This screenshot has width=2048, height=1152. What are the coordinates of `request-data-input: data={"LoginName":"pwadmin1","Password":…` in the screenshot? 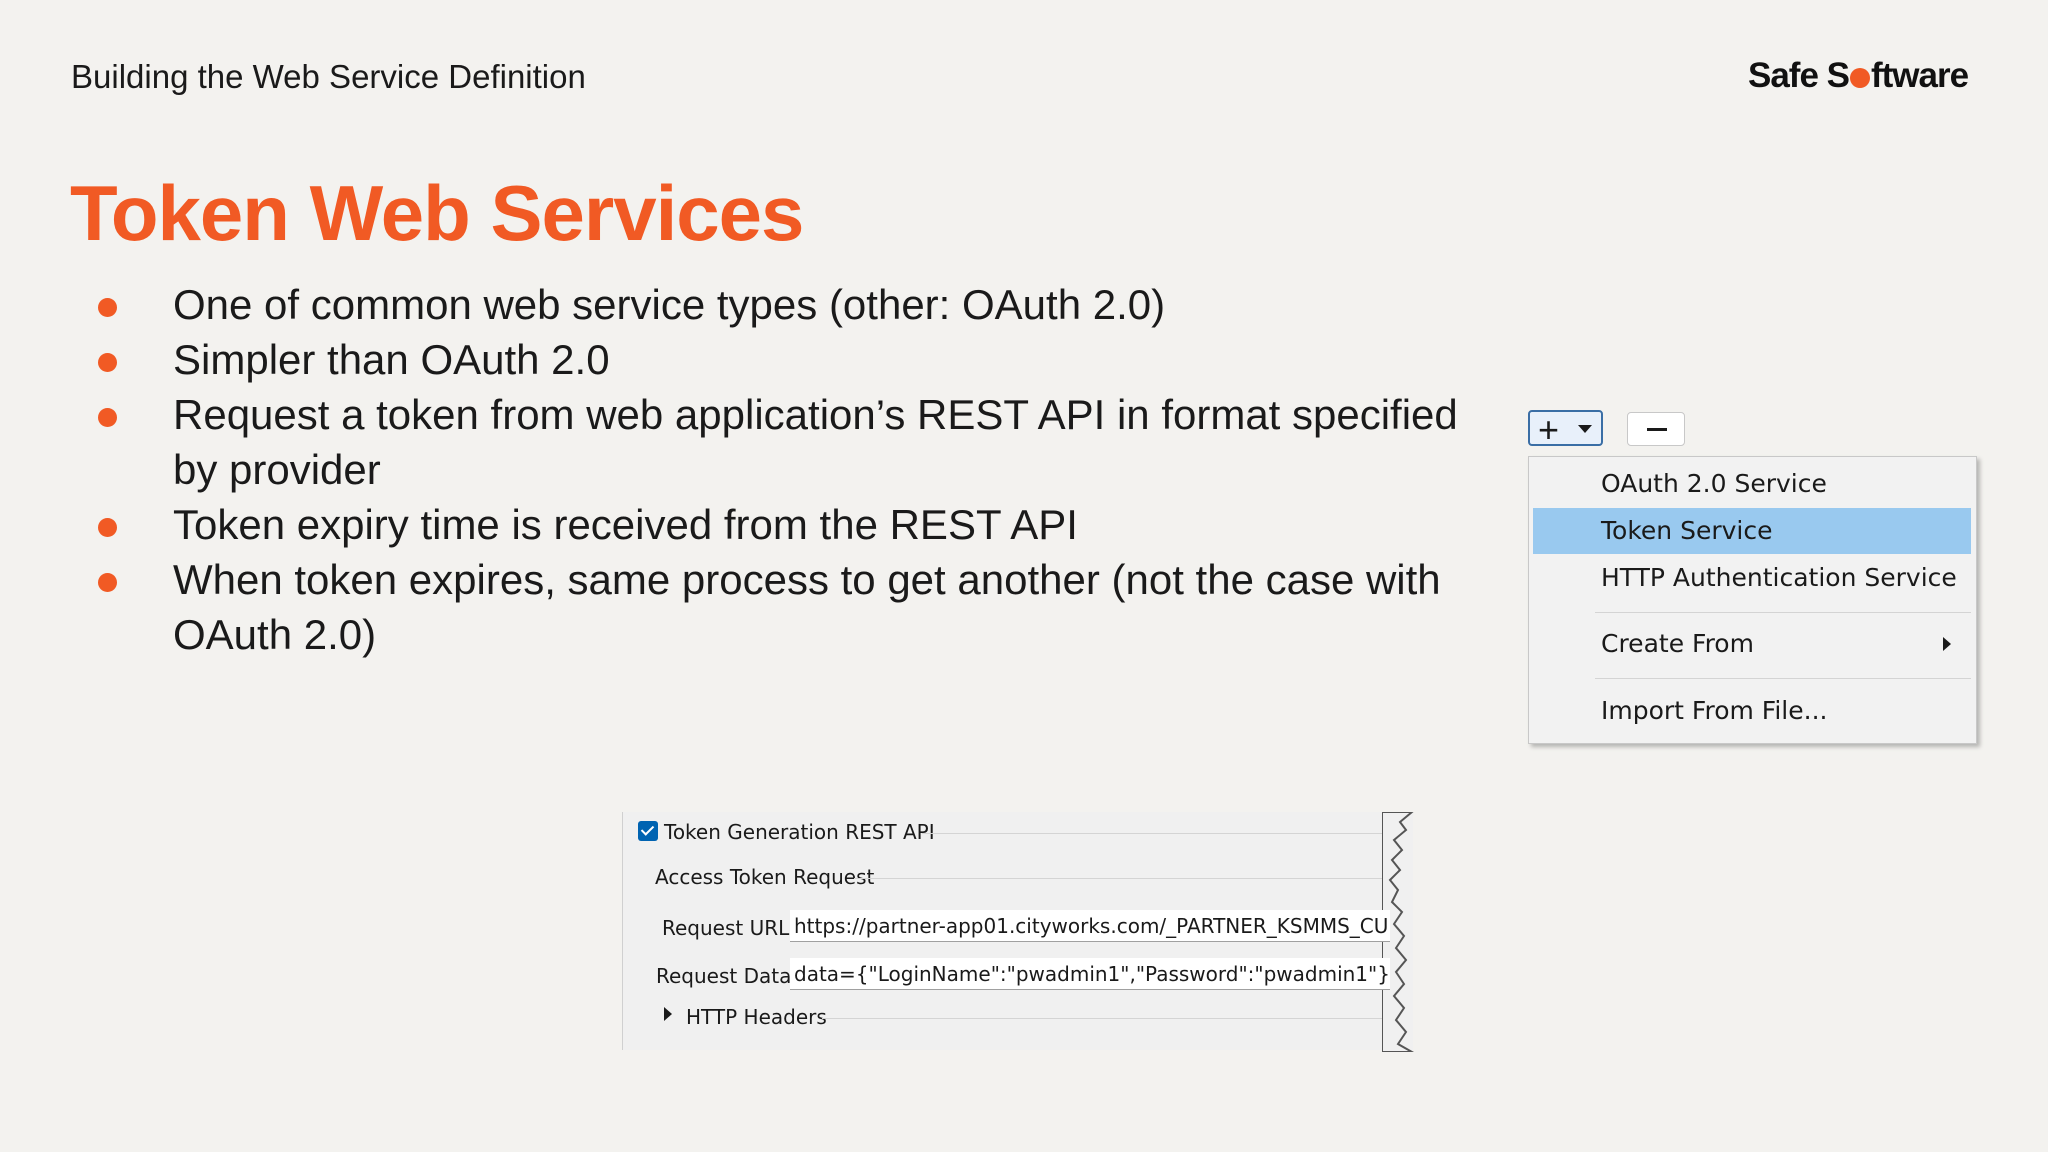 It's located at (1090, 974).